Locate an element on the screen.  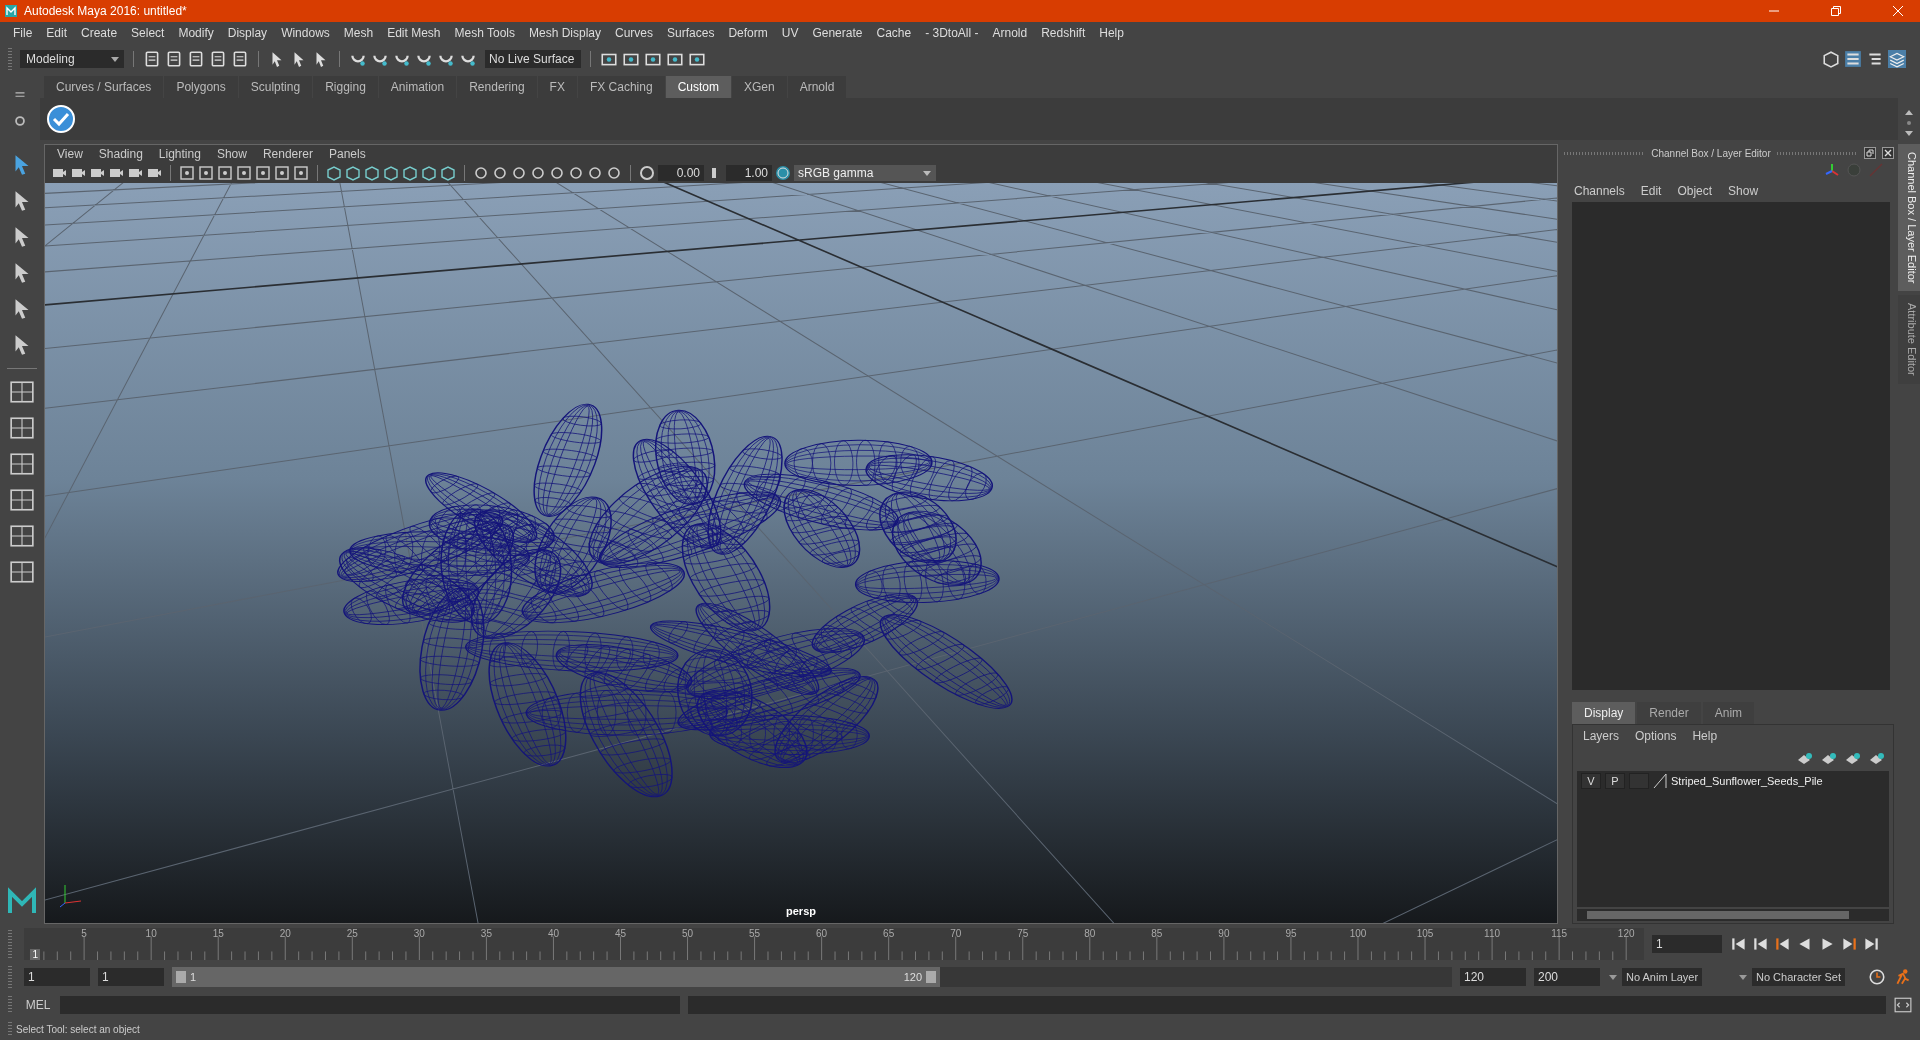
aperture-icon is located at coordinates (647, 173).